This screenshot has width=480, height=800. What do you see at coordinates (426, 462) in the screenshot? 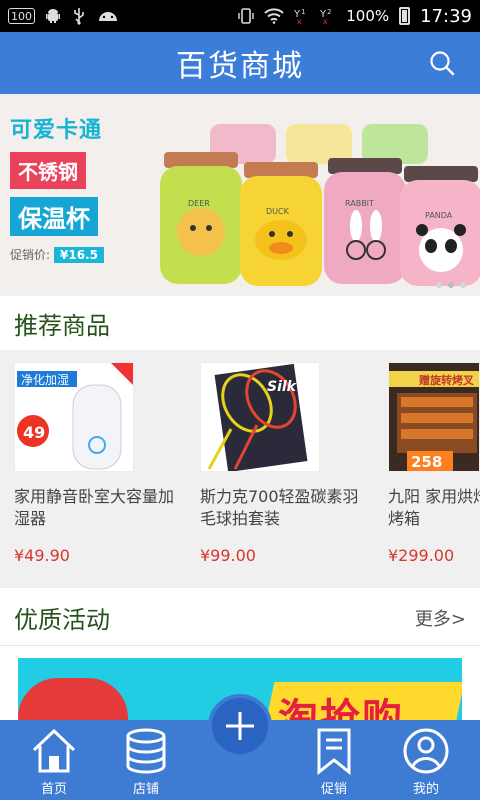
I see `product-image-badge: 258` at bounding box center [426, 462].